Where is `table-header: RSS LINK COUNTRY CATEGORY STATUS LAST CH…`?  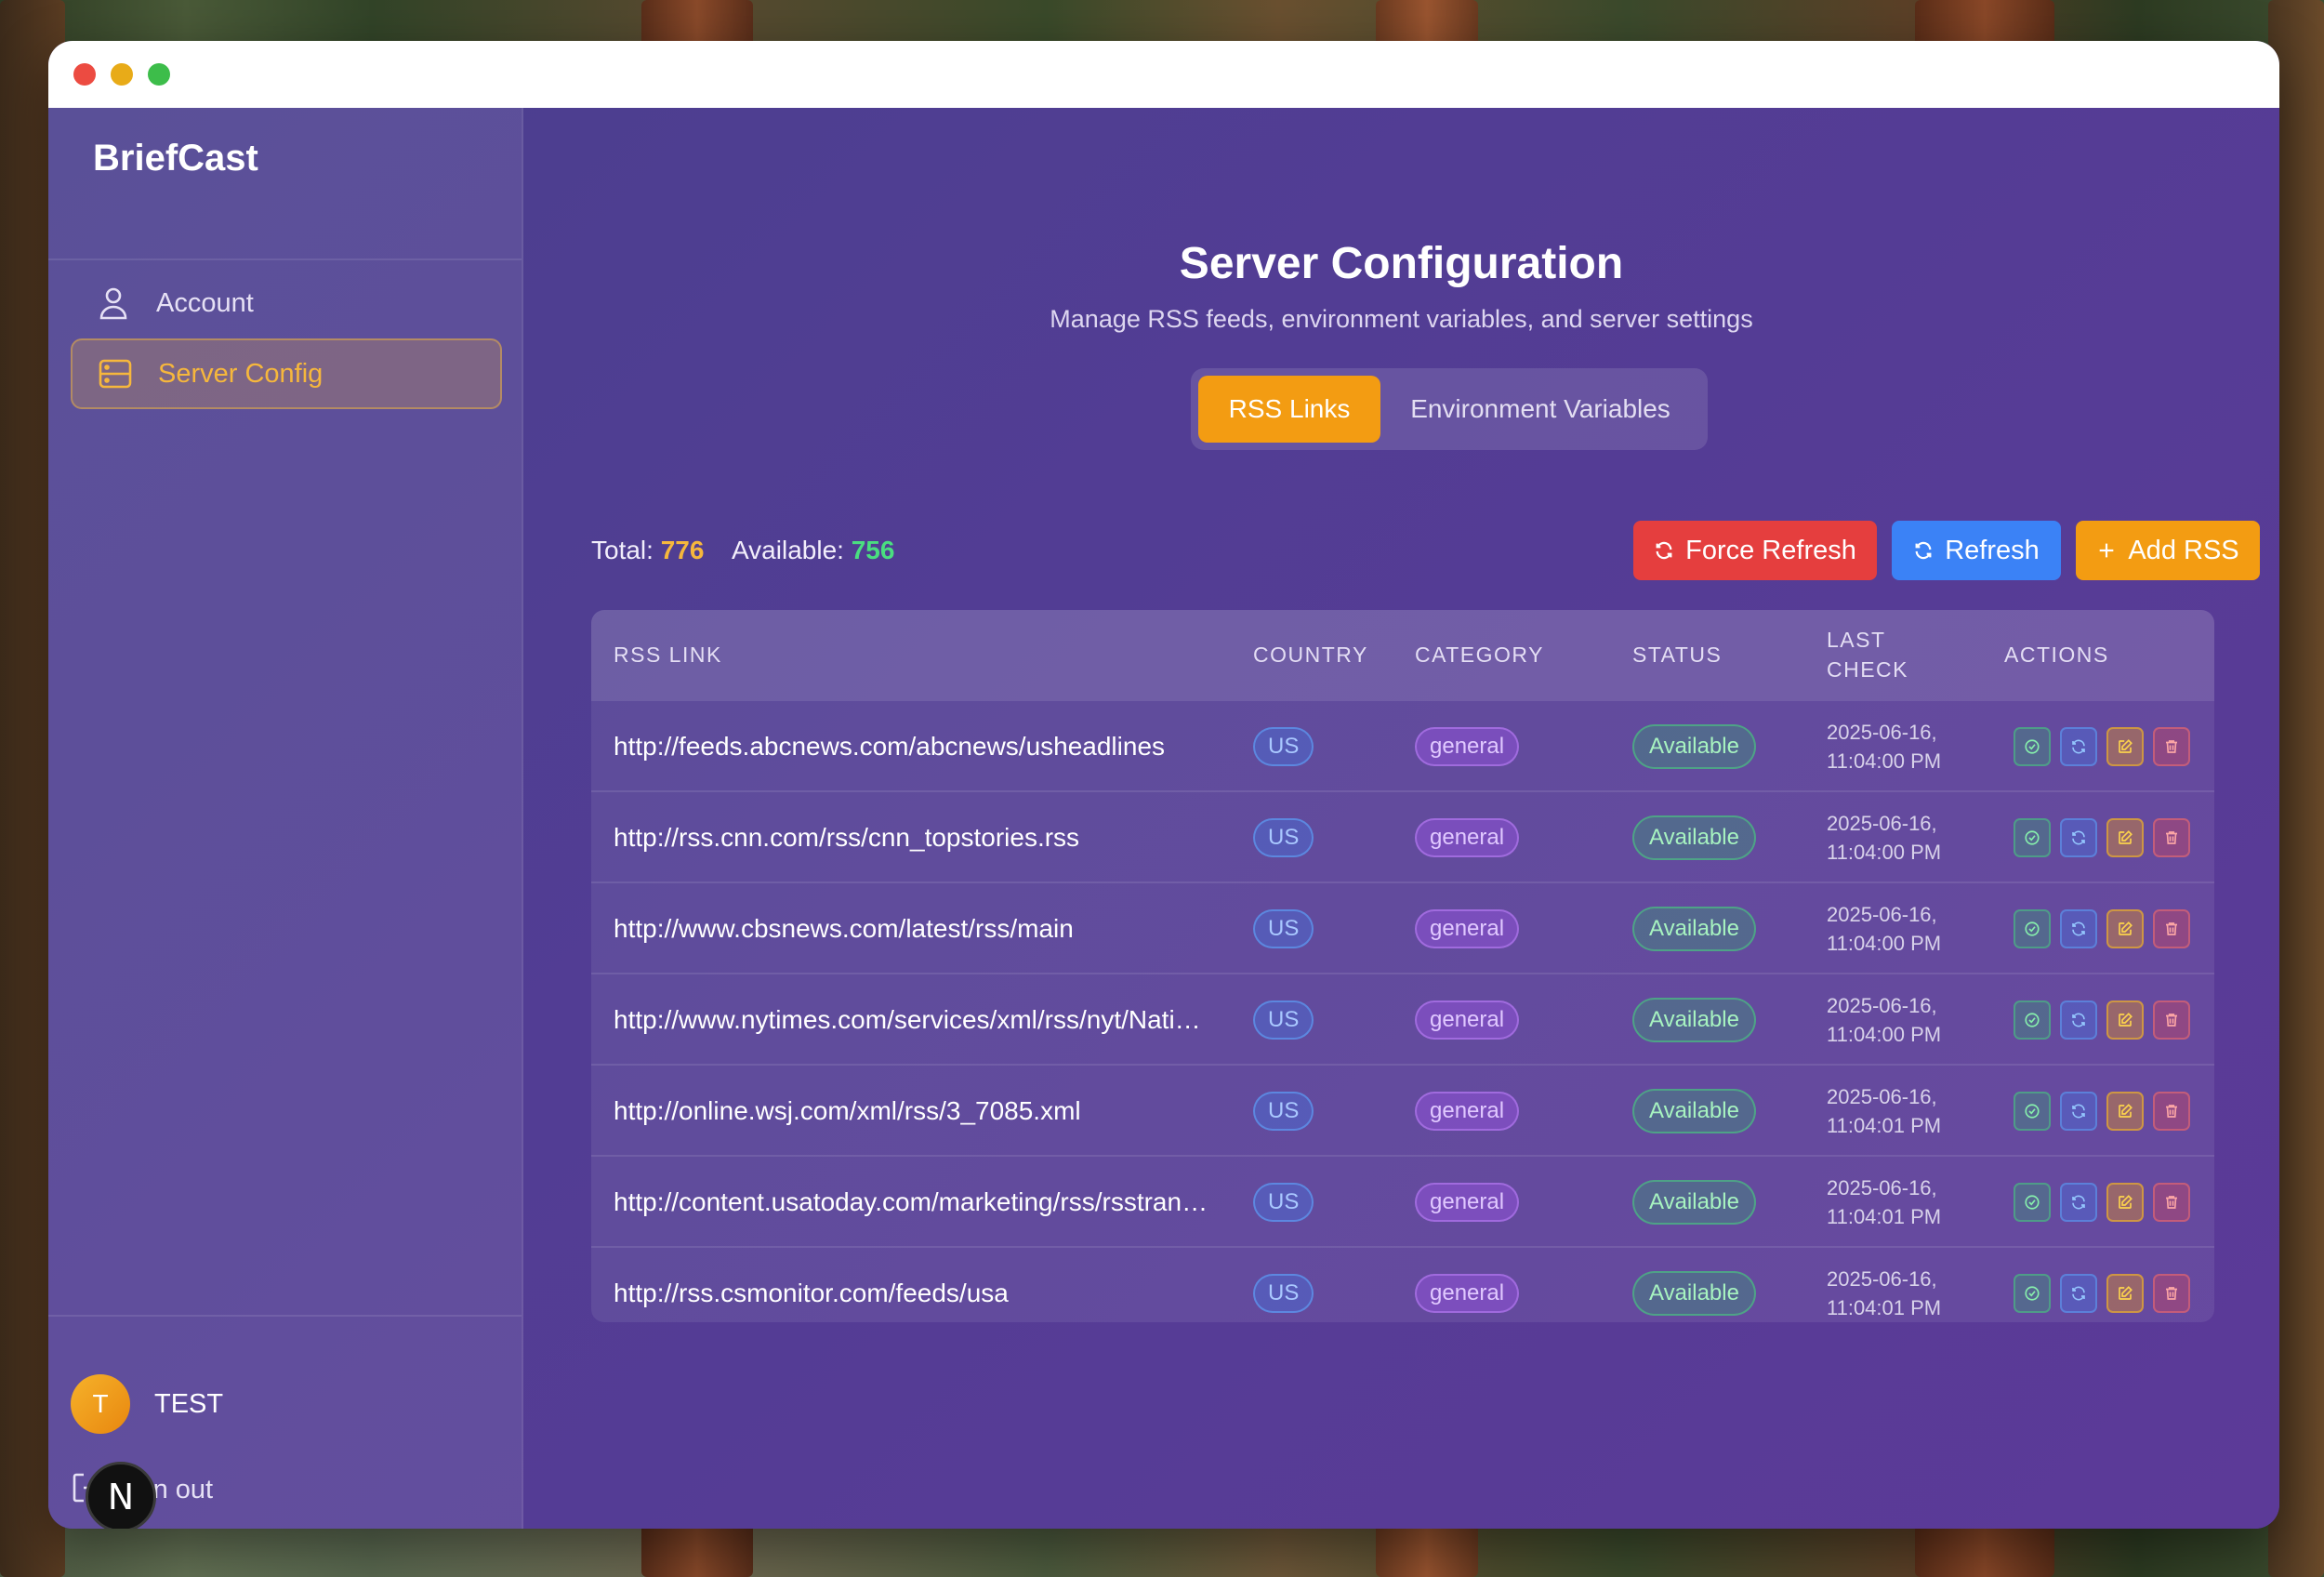
table-header: RSS LINK COUNTRY CATEGORY STATUS LAST CH… is located at coordinates (1402, 654).